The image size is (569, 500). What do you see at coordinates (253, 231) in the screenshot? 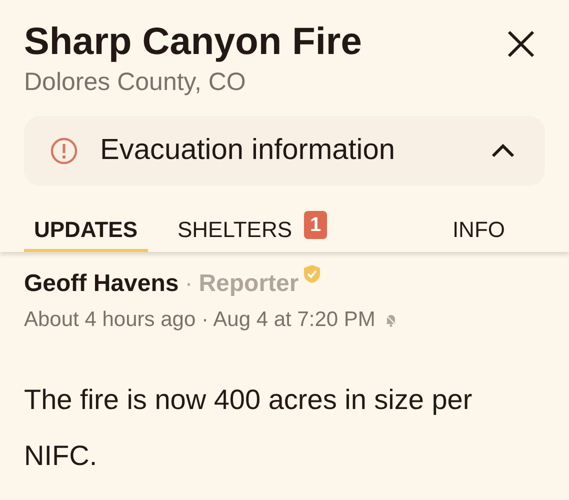
I see `tab: SHELTERS 1` at bounding box center [253, 231].